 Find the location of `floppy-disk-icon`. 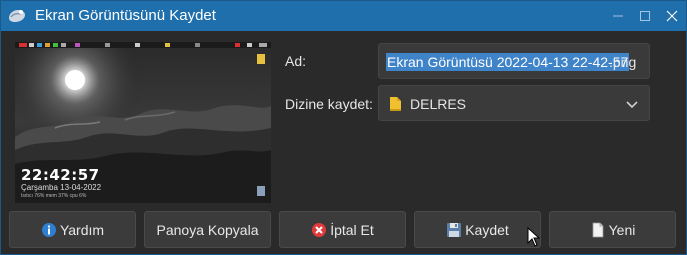

floppy-disk-icon is located at coordinates (454, 229).